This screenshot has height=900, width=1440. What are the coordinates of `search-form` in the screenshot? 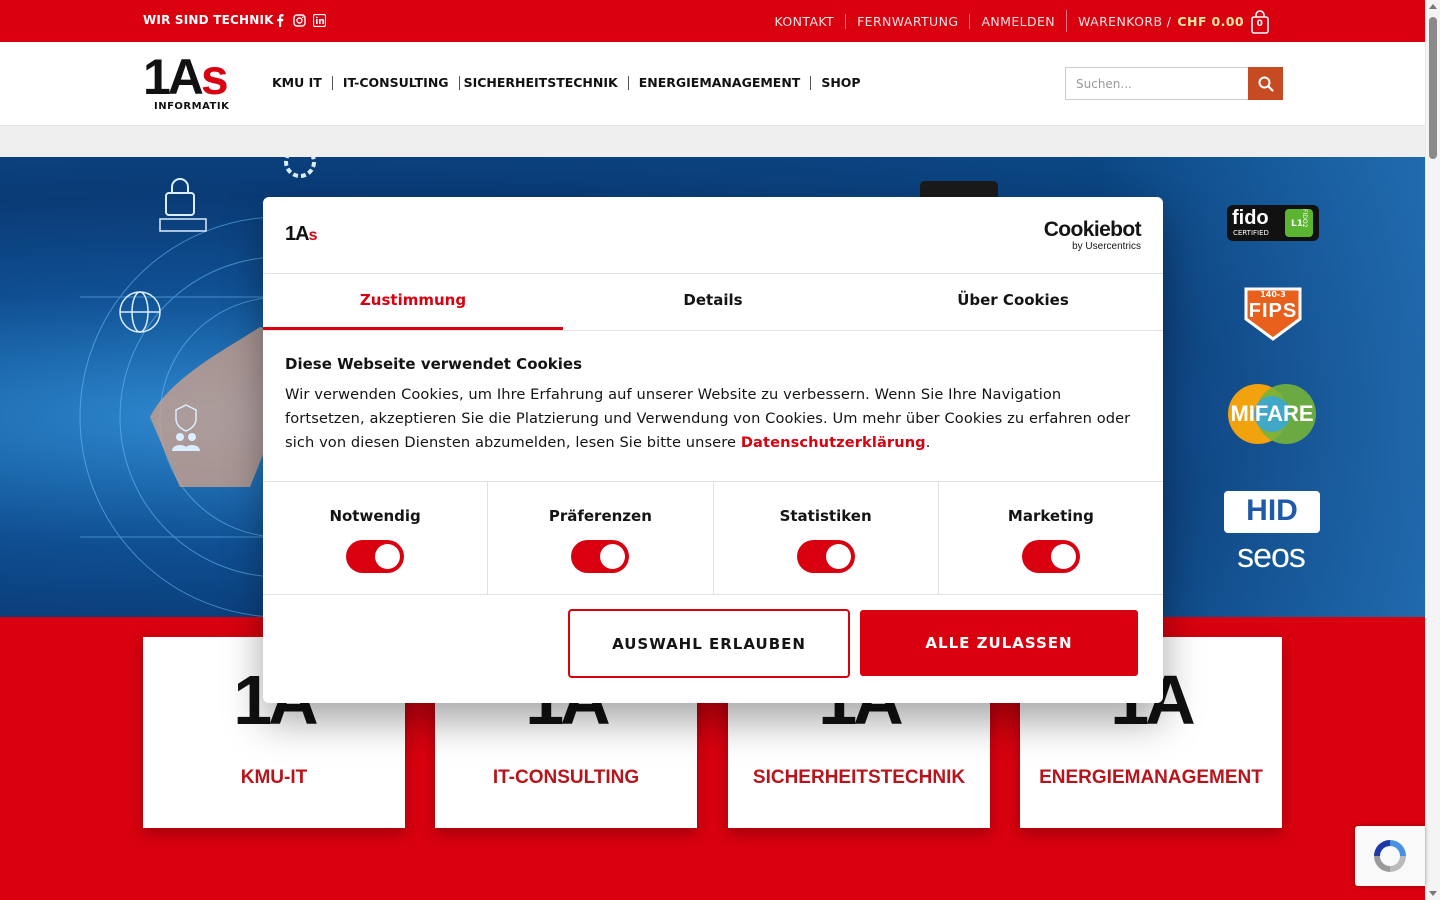 It's located at (1174, 83).